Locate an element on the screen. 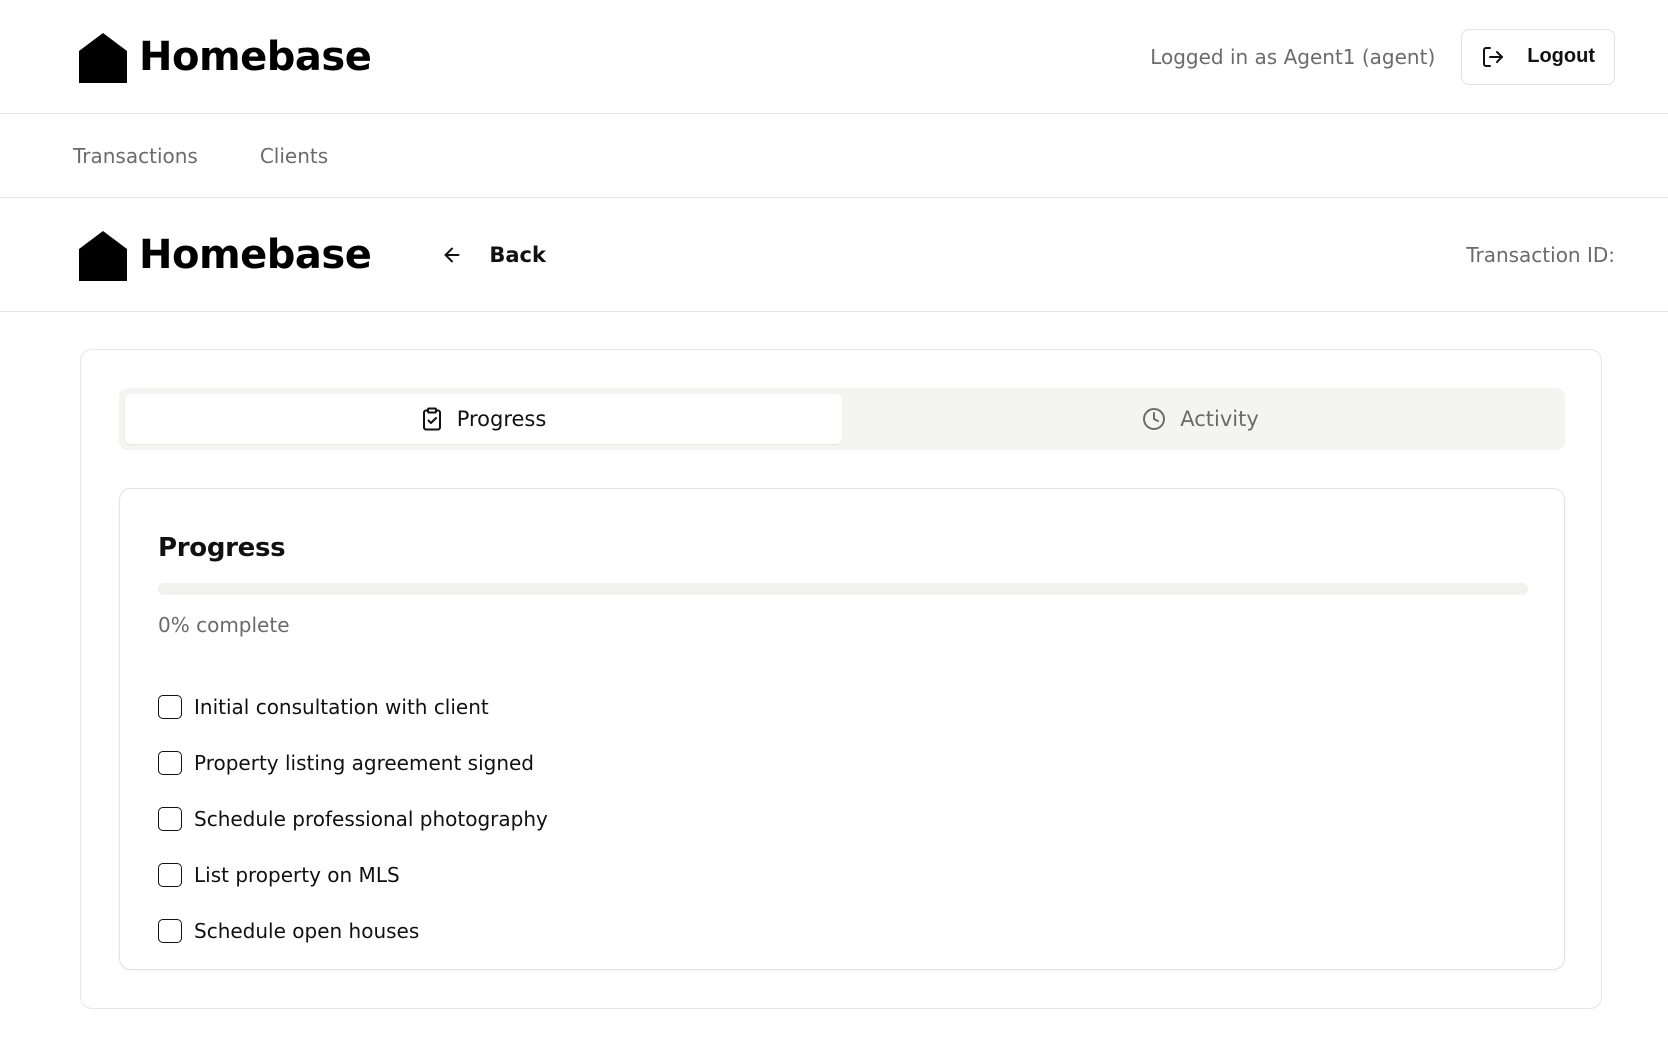  main-nav: Transactions Clients is located at coordinates (834, 156).